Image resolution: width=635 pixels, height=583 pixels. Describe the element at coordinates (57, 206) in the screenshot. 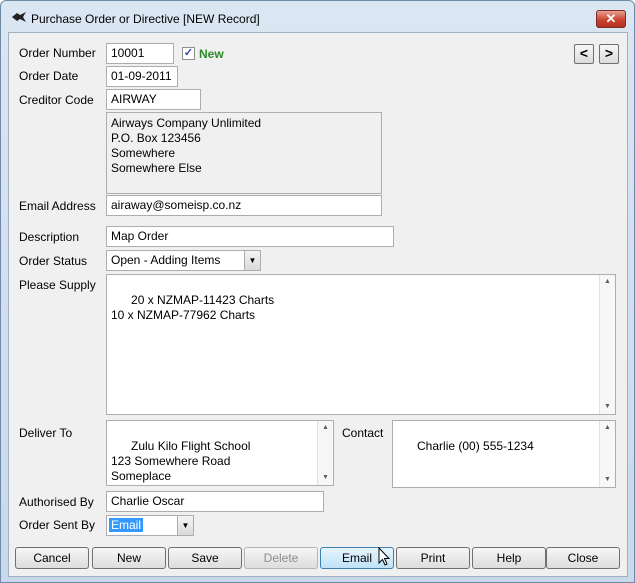

I see `email-address-label: Email Address` at that location.